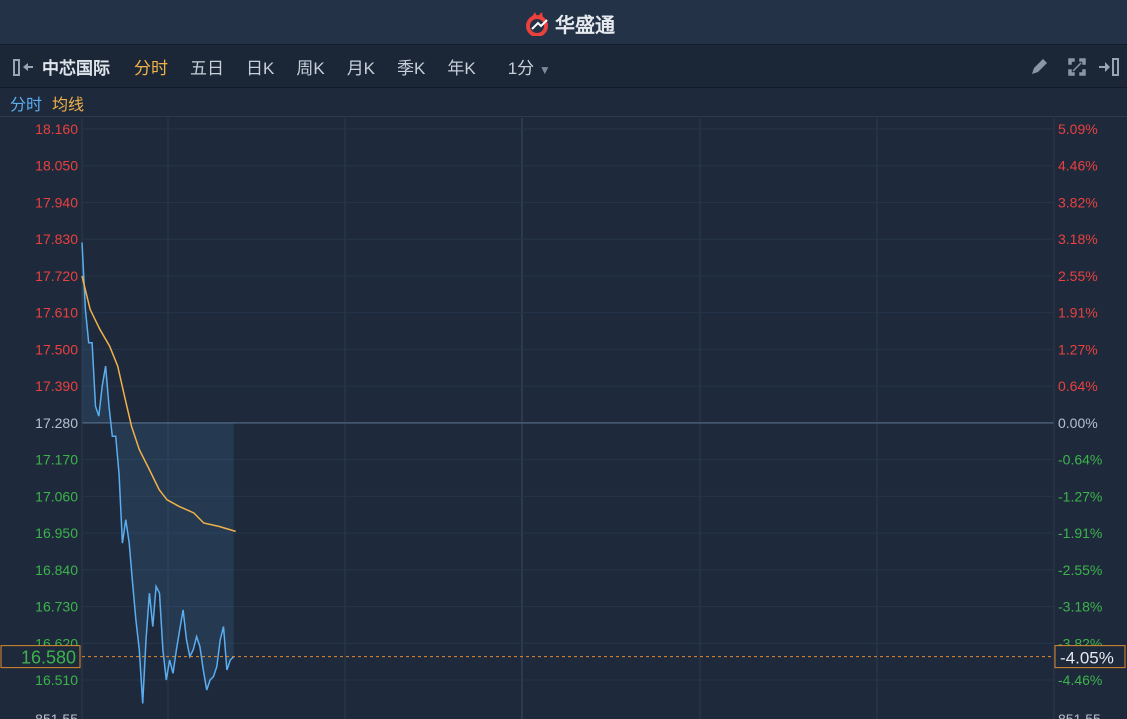 The height and width of the screenshot is (719, 1127). What do you see at coordinates (361, 66) in the screenshot?
I see `tab-month-k: 月K` at bounding box center [361, 66].